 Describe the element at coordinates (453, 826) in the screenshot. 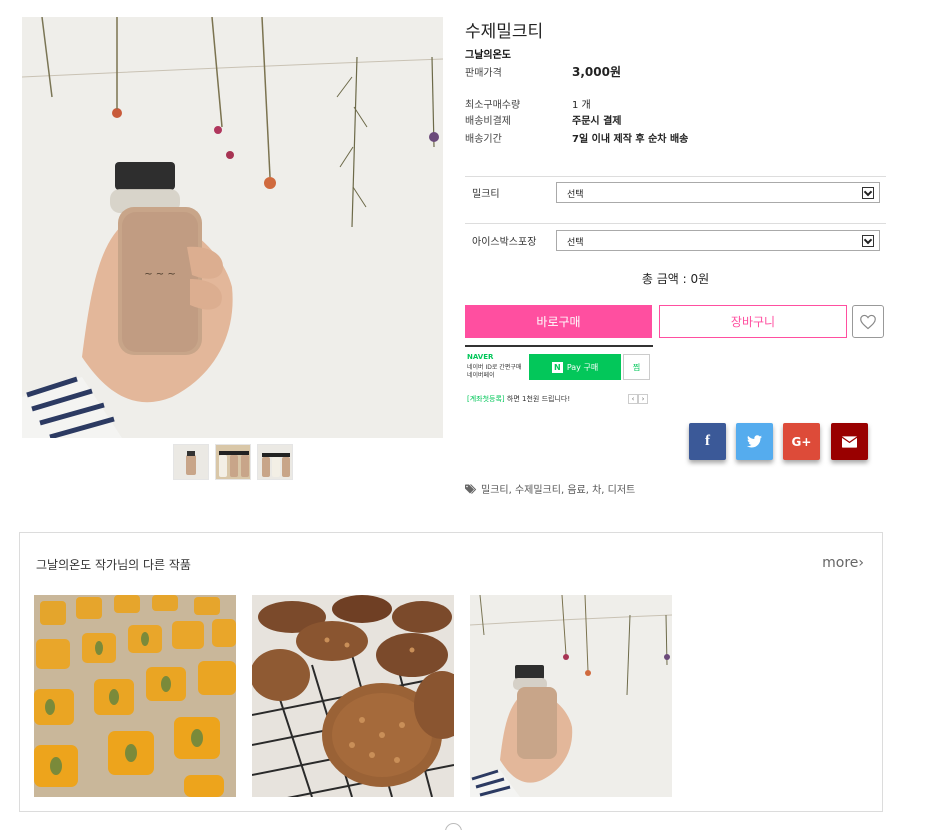

I see `scroll-indicator` at that location.